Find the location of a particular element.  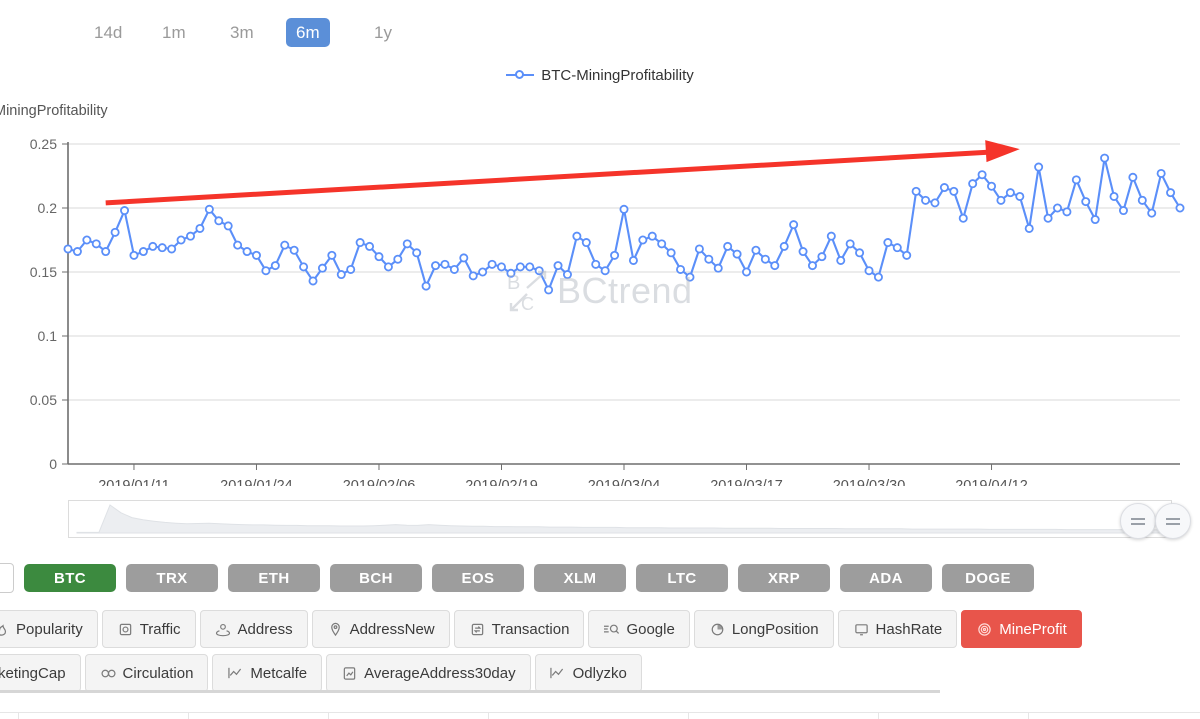

data-zoom-handle-left is located at coordinates (1138, 521).